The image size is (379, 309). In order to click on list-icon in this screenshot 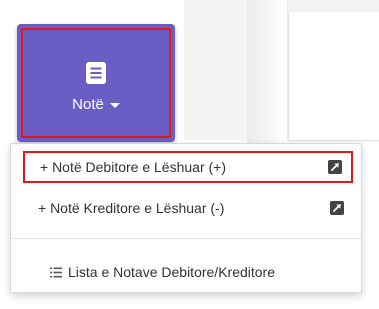, I will do `click(56, 272)`.